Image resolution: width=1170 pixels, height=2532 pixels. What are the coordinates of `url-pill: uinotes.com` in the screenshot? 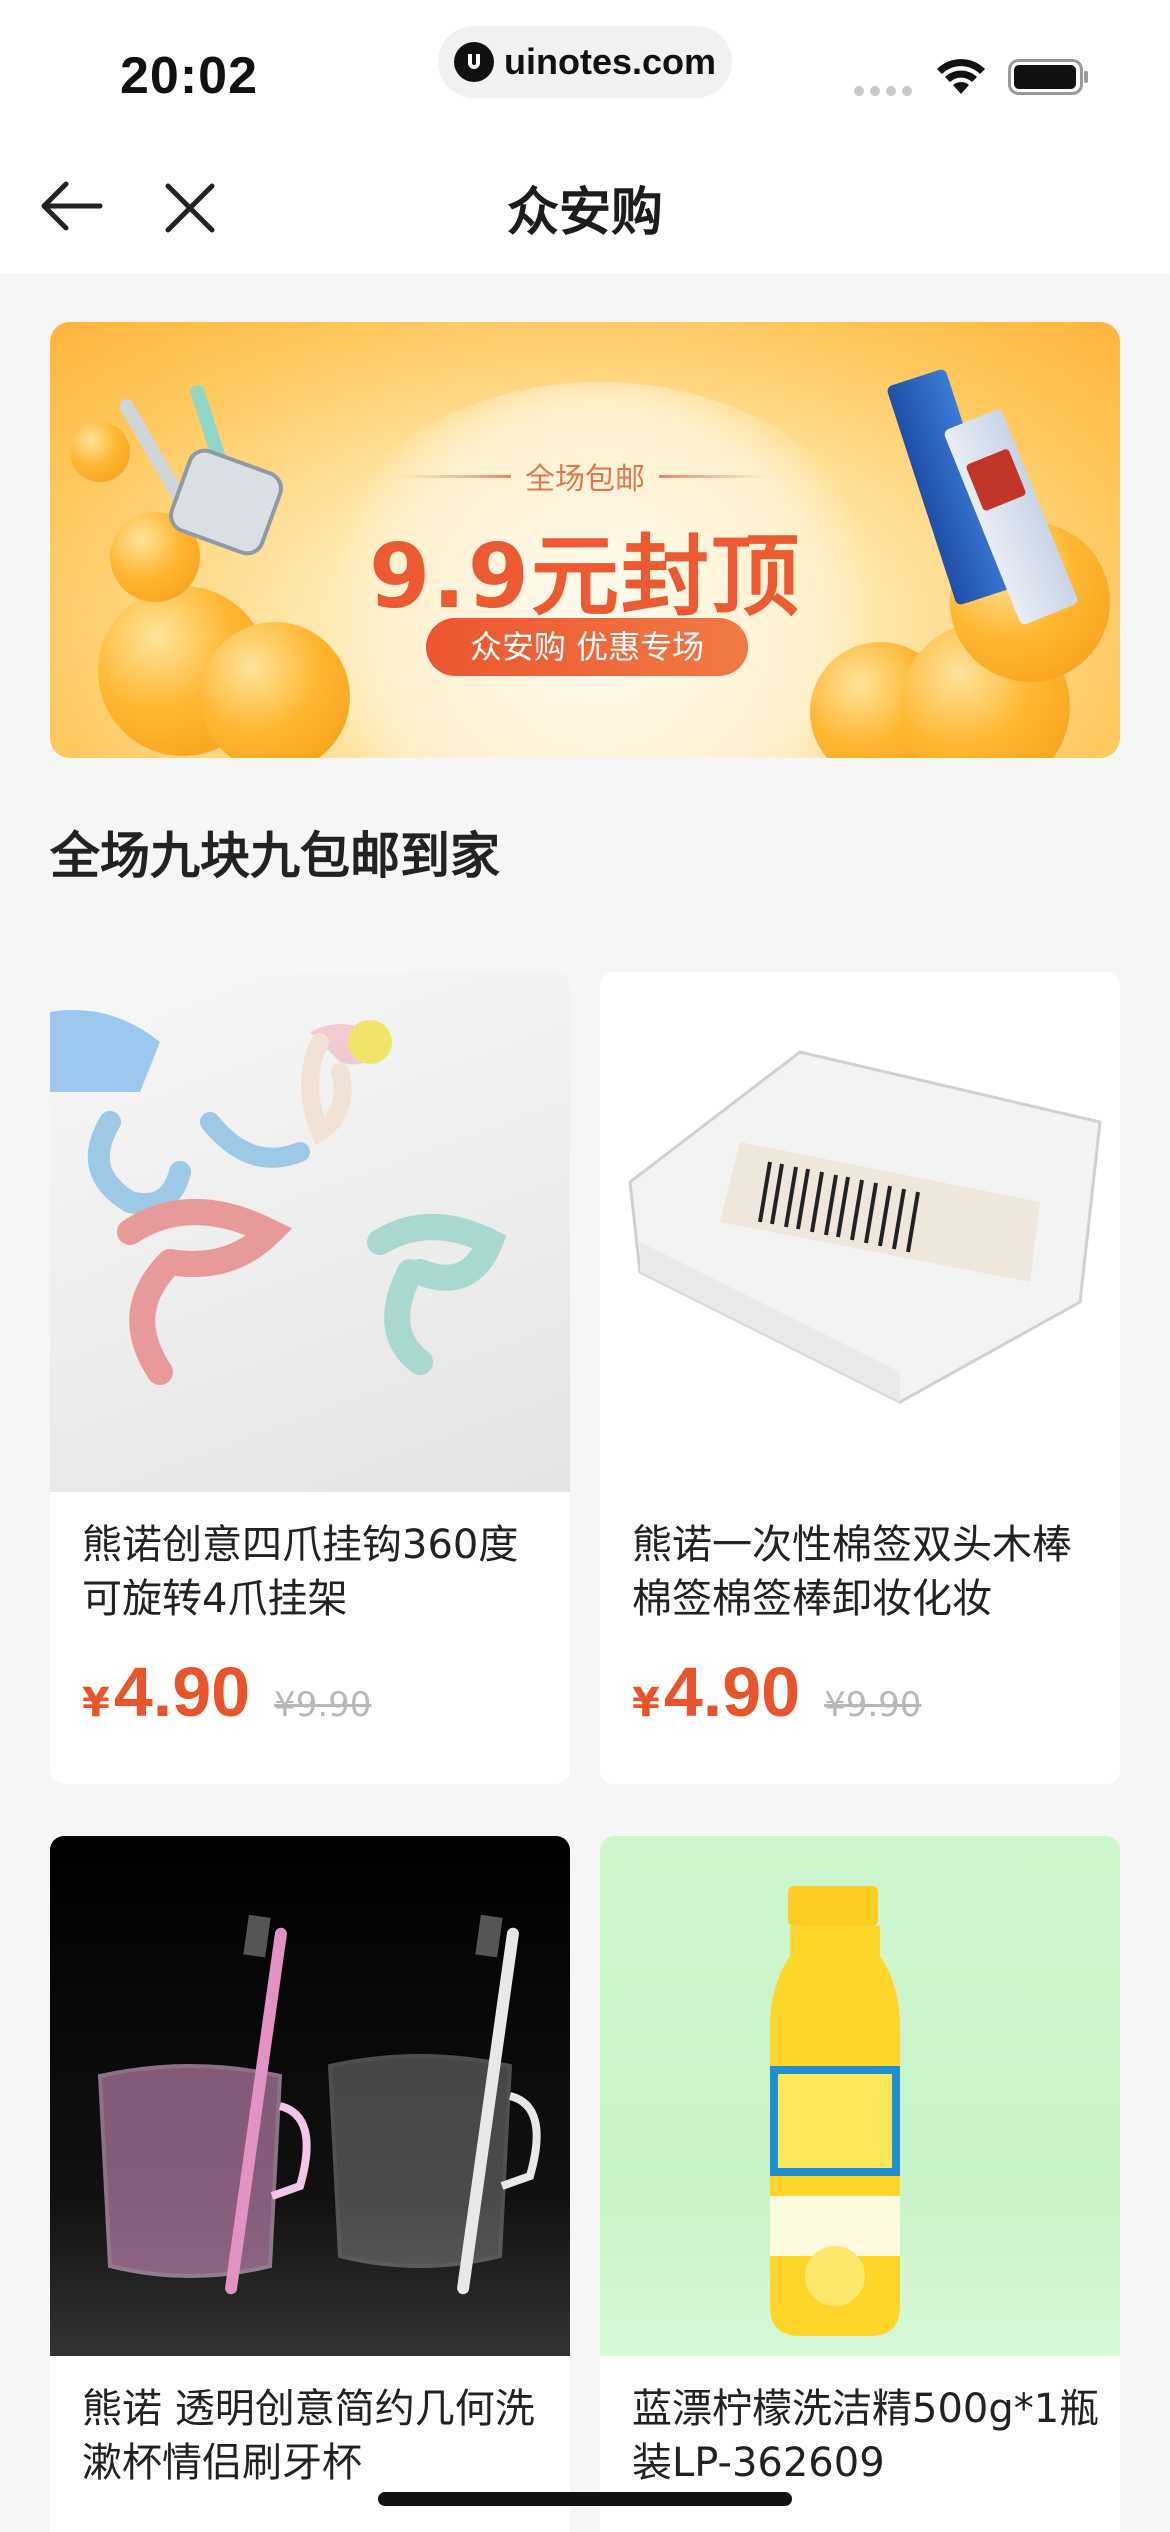 It's located at (585, 62).